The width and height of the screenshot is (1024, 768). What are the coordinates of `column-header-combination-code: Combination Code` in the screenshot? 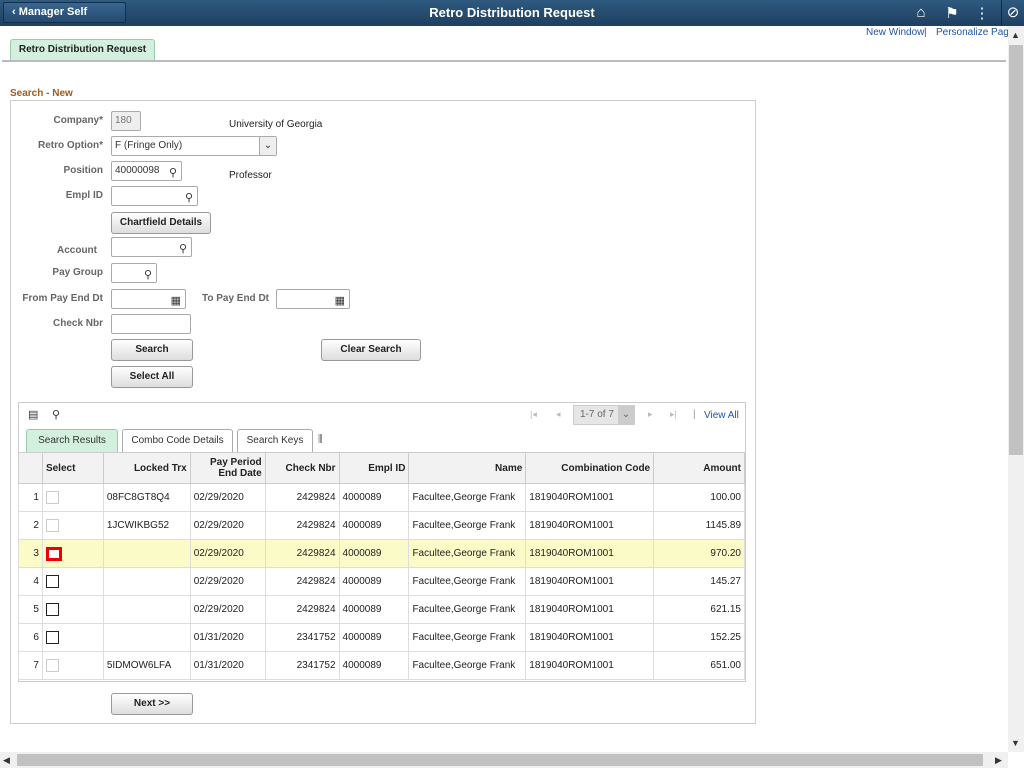 It's located at (590, 468).